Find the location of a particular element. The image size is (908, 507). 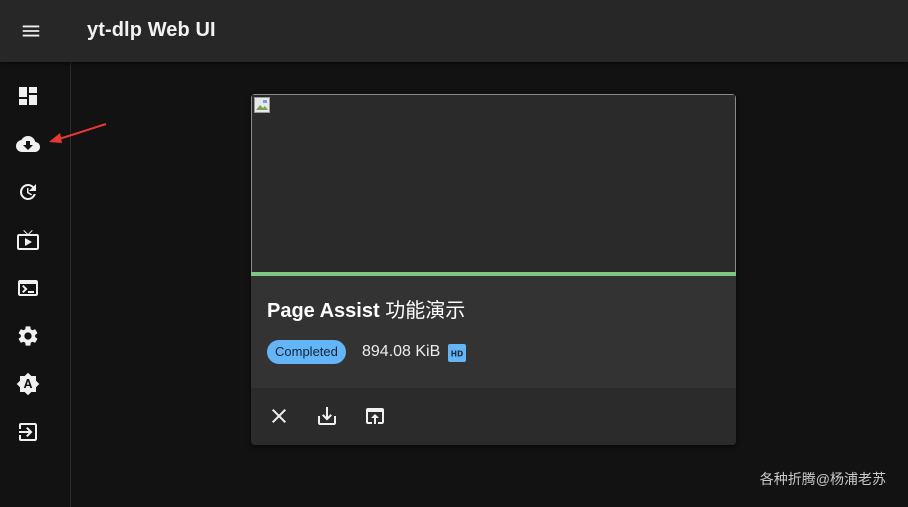

app-title: yt-dlp Web UI is located at coordinates (151, 30).